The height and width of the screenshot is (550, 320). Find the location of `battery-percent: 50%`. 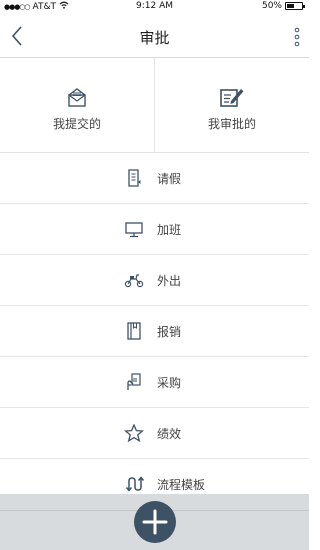

battery-percent: 50% is located at coordinates (271, 6).